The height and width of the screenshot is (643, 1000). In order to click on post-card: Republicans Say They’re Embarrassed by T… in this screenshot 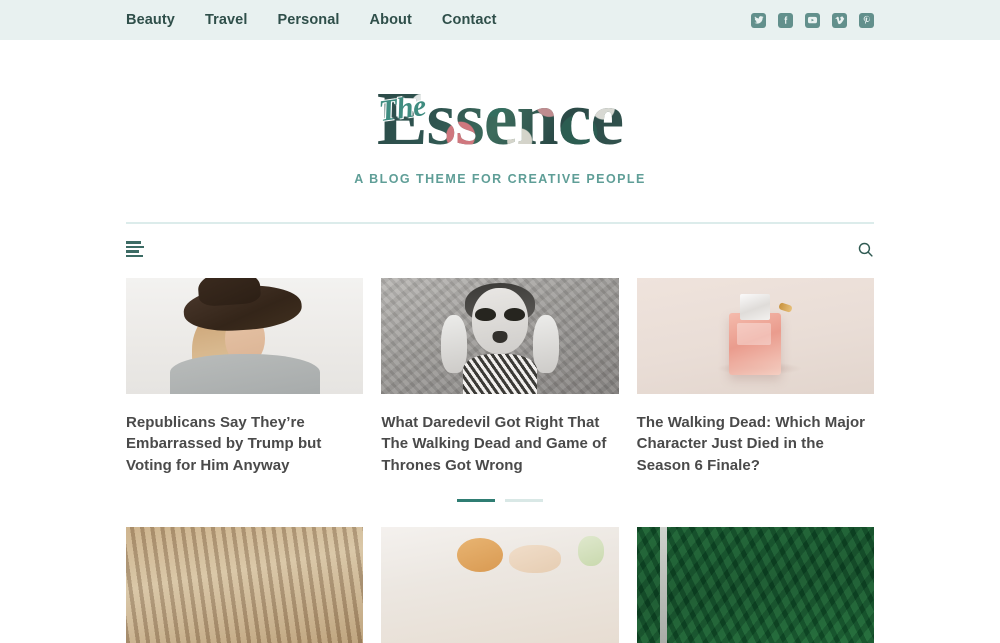, I will do `click(245, 377)`.